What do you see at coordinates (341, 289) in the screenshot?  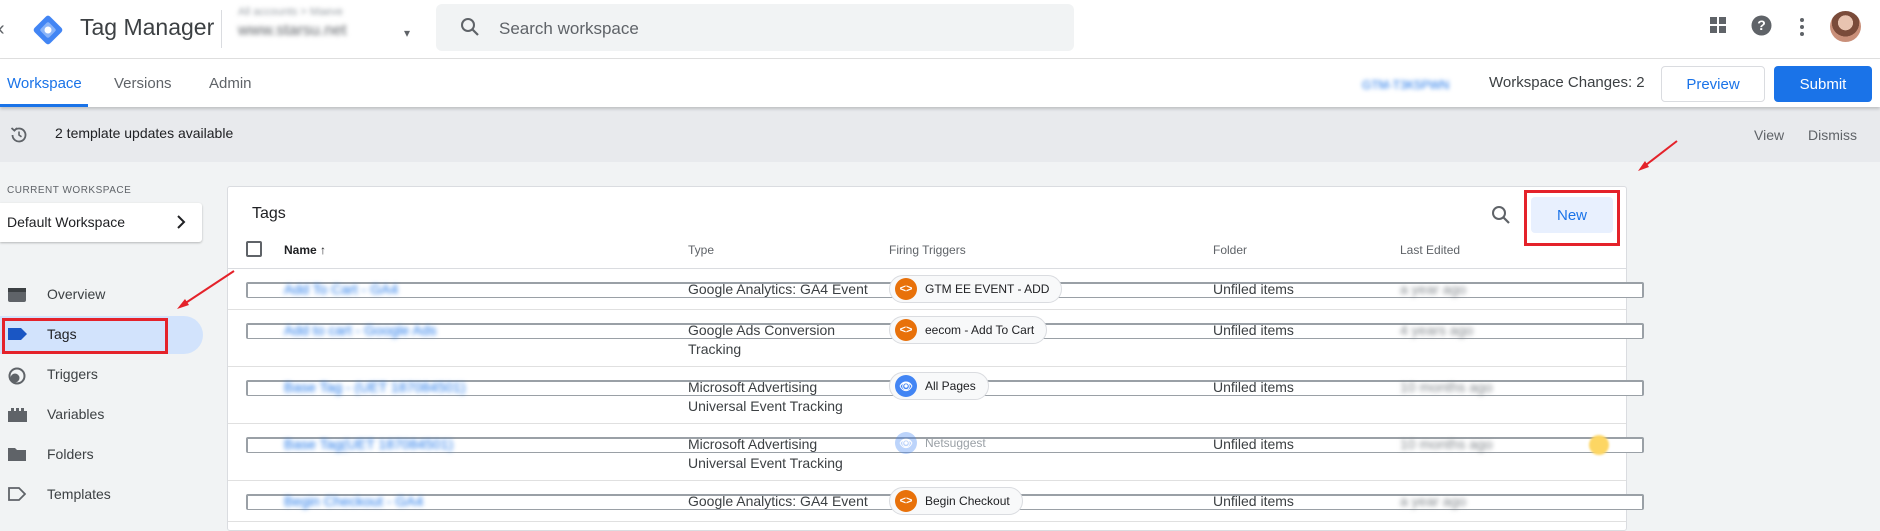 I see `tag-name-link: Add To Cart - GA4` at bounding box center [341, 289].